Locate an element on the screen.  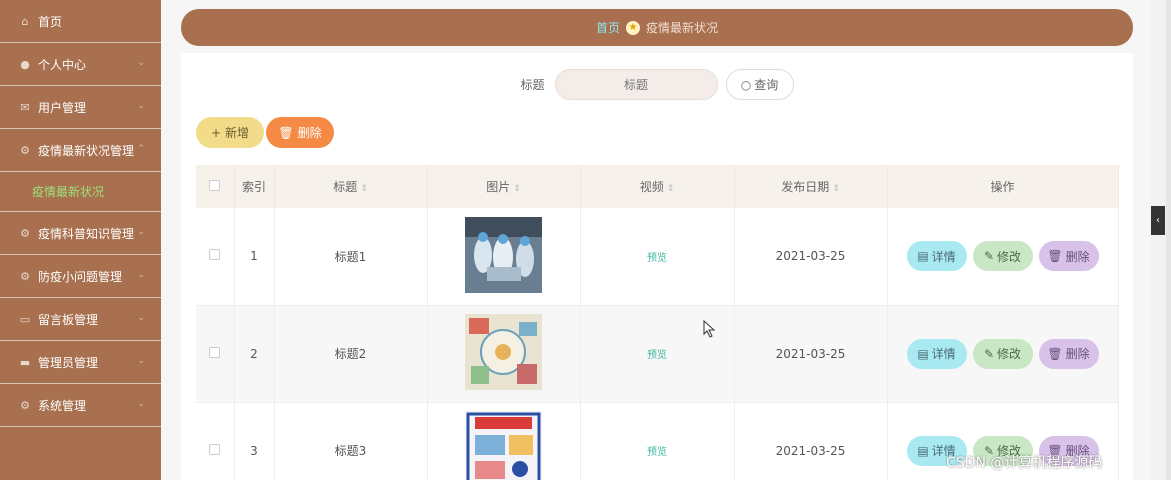
search-icon: ○ is located at coordinates (746, 84).